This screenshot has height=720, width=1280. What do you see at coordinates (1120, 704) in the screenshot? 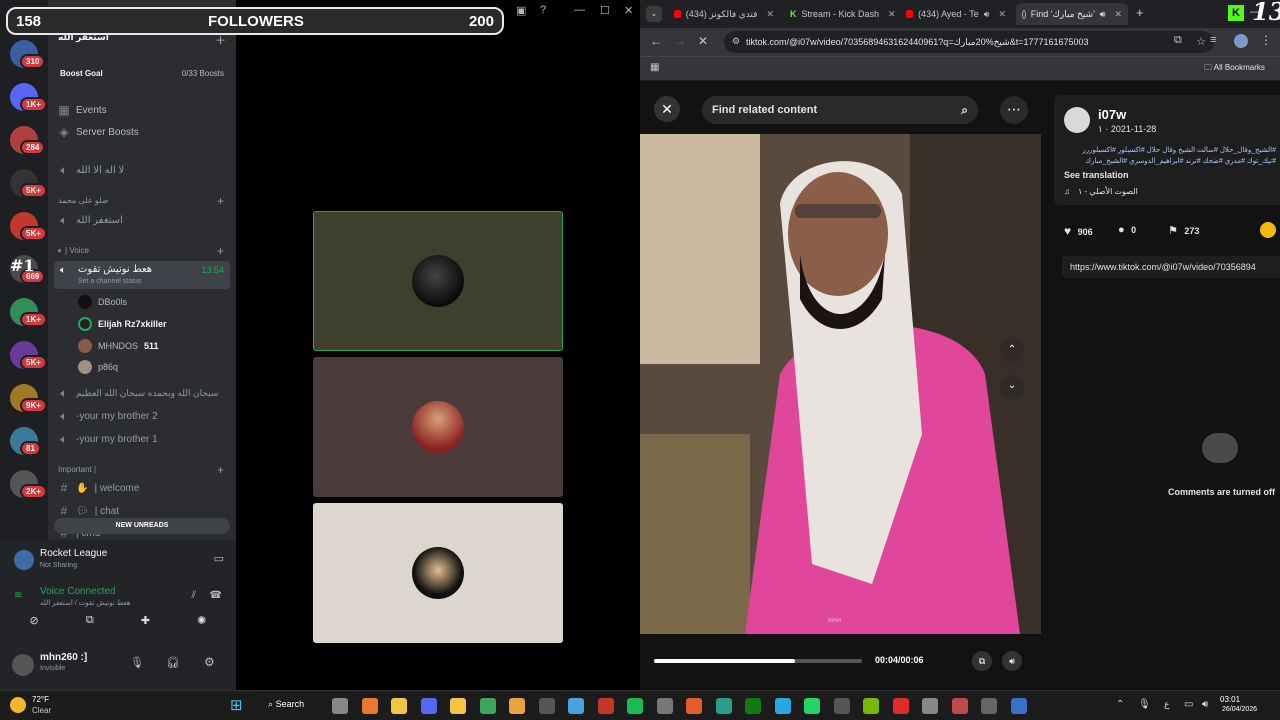
I see `chevron-up-icon: ⌃` at bounding box center [1120, 704].